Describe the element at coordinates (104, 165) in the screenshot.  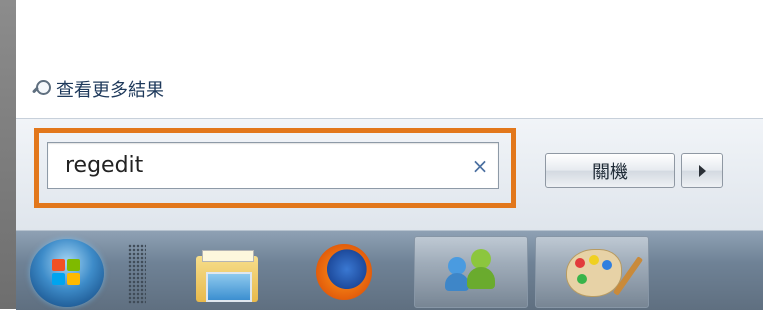
I see `search-input-value: regedit` at that location.